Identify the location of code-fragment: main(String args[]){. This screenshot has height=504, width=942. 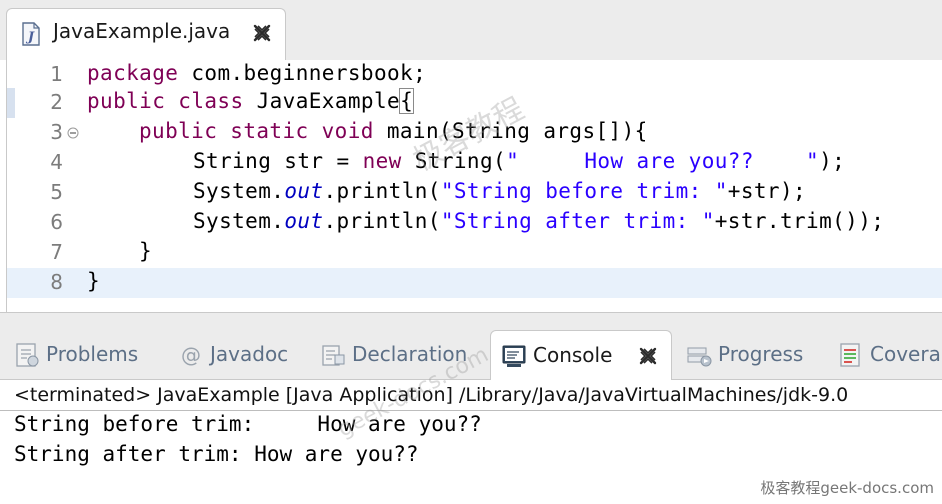
(510, 131).